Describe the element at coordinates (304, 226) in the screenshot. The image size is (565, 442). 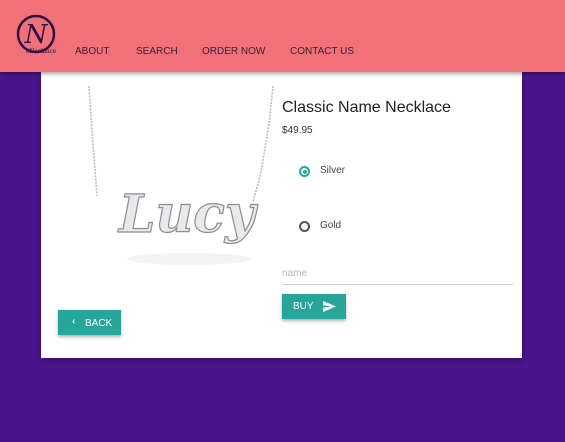
I see `radio-unchecked-icon` at that location.